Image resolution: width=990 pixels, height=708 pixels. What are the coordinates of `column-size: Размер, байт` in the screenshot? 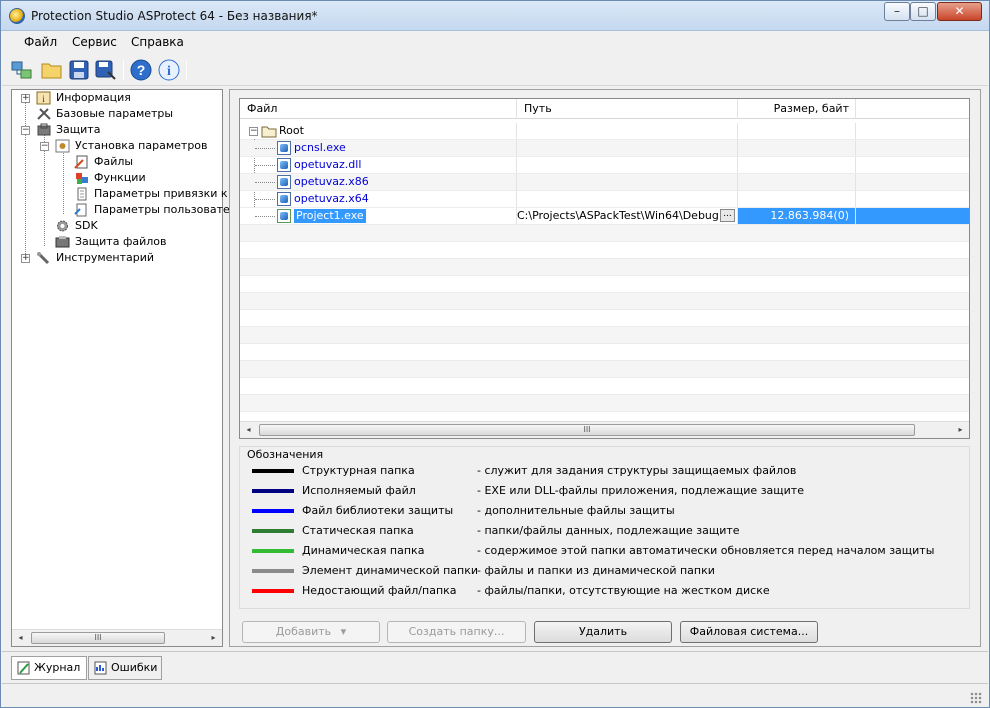 It's located at (797, 109).